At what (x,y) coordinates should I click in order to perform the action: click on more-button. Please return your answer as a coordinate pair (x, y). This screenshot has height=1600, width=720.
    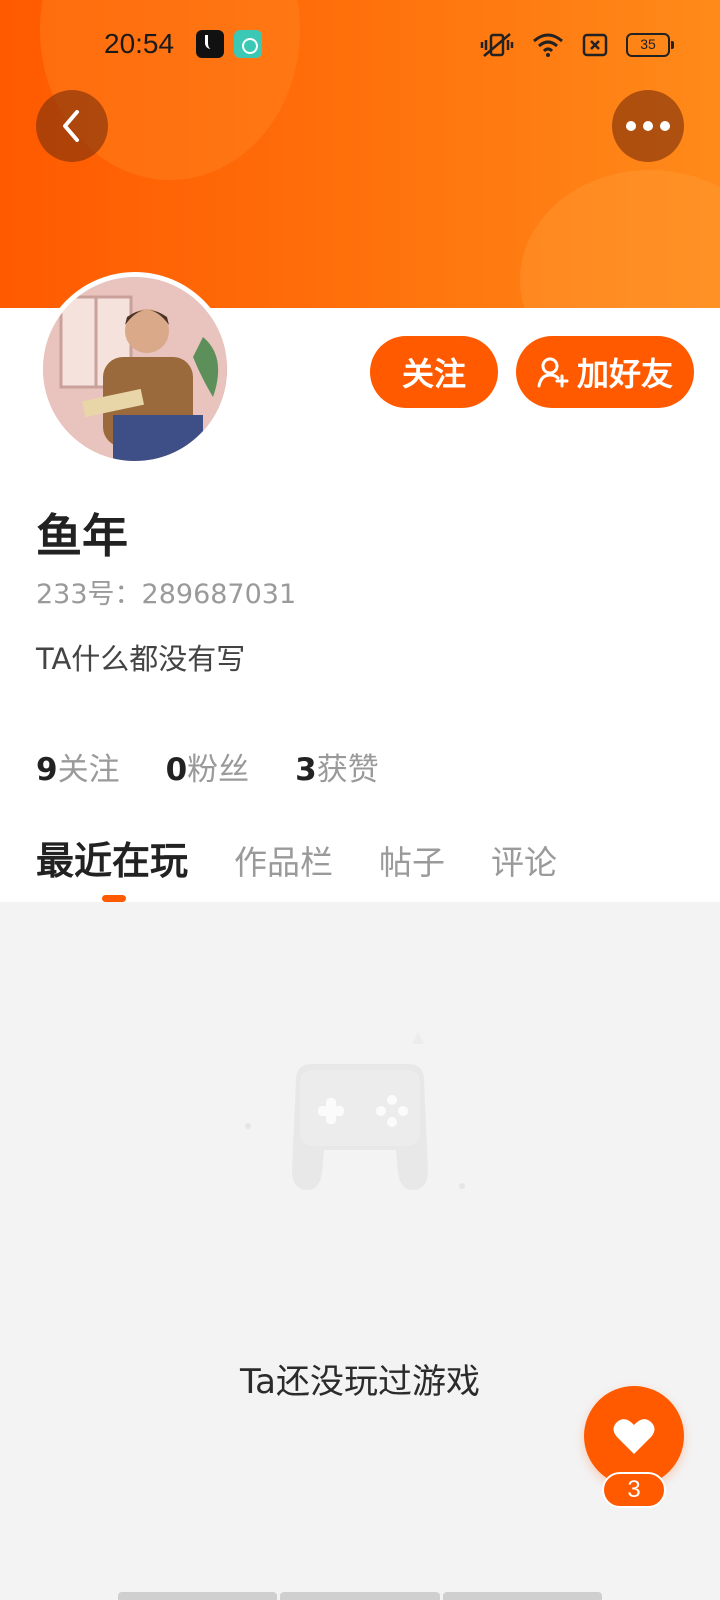
    Looking at the image, I should click on (648, 126).